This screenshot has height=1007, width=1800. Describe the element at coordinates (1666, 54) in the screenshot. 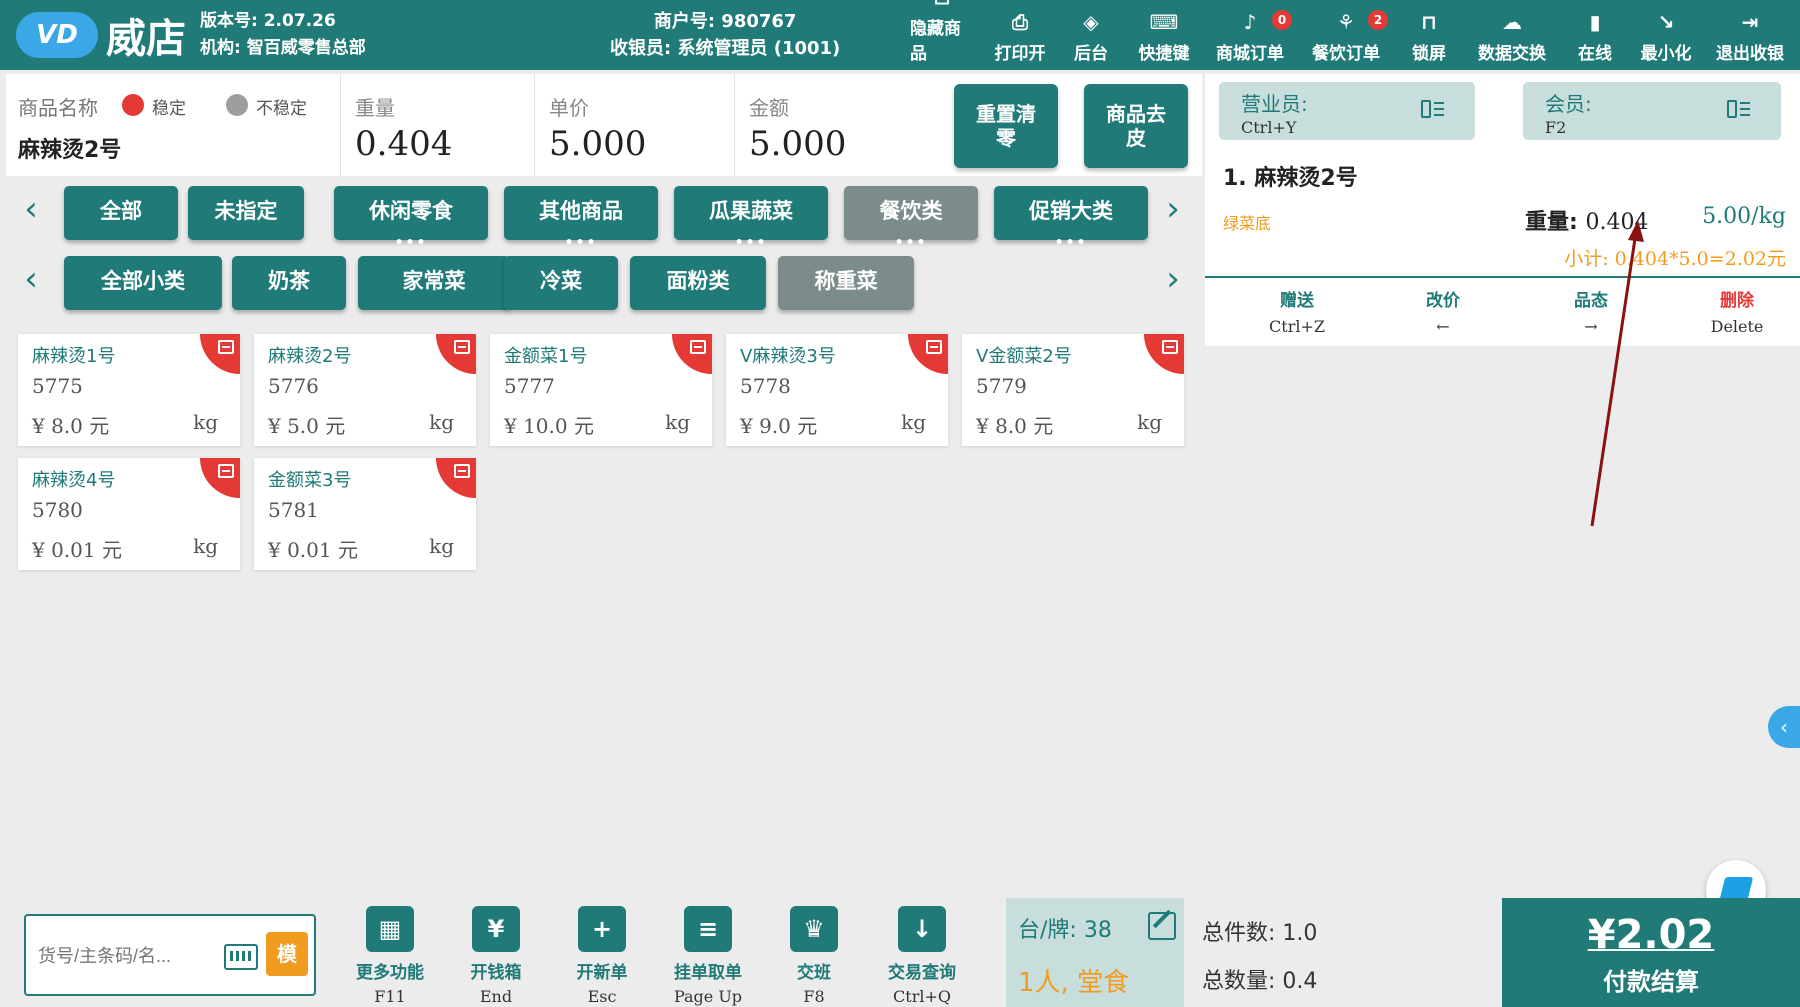

I see `toolbar-label: 最小化` at that location.